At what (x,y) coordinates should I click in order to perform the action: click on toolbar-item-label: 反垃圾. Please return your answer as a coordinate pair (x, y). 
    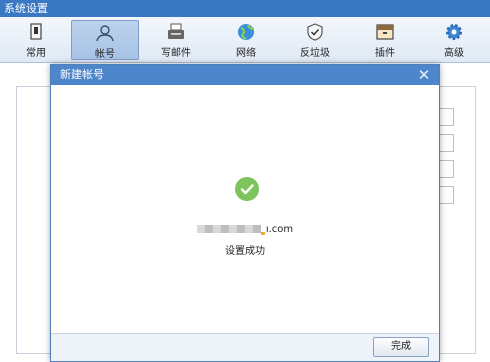
    Looking at the image, I should click on (315, 53).